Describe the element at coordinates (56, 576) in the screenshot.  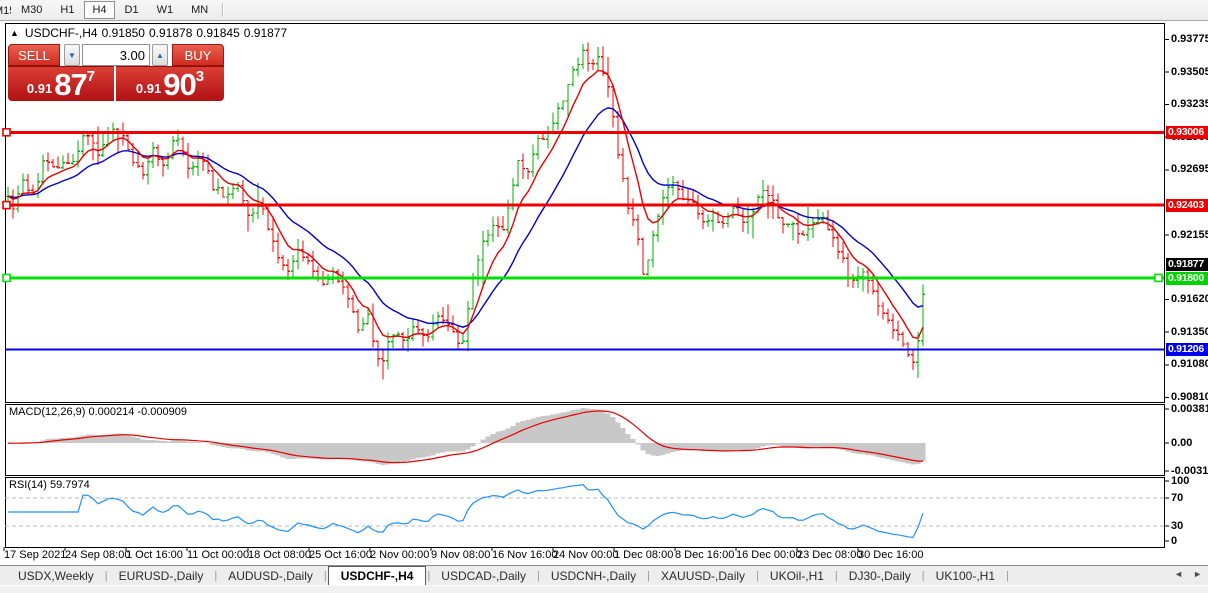
I see `tab-usdx-weekly: USDX,Weekly` at that location.